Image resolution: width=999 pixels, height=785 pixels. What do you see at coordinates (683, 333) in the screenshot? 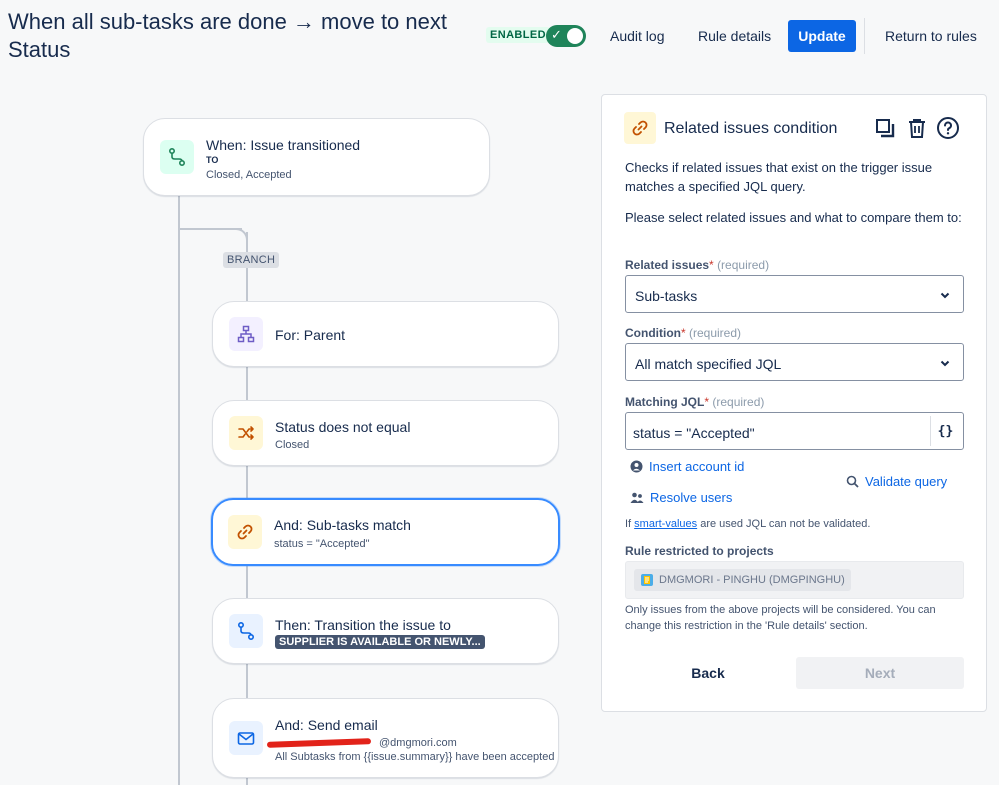
I see `condition-label: Condition* (required)` at bounding box center [683, 333].